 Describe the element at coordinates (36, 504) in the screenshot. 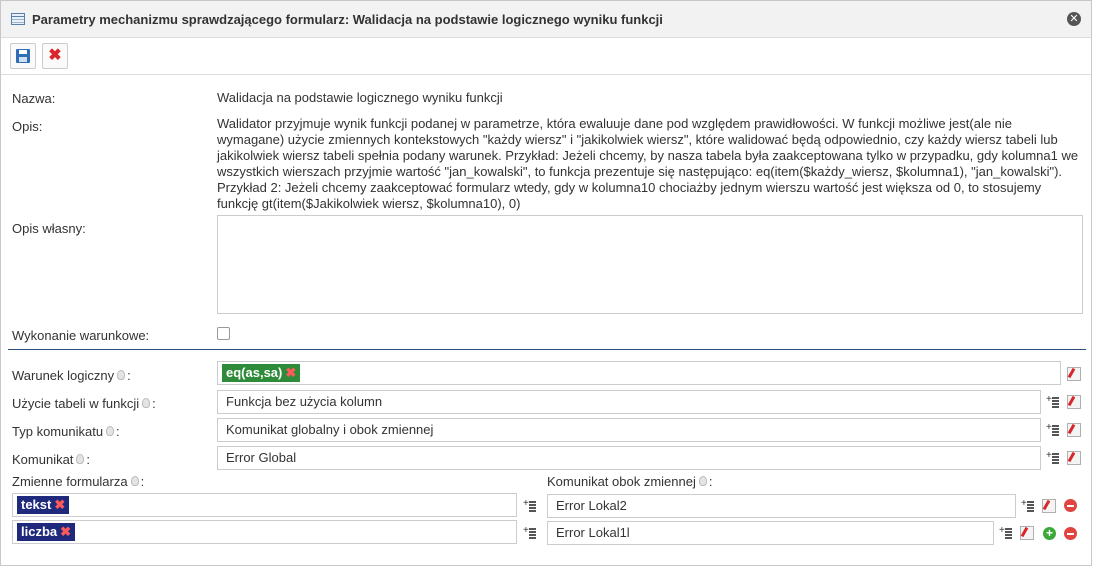

I see `variable-tag-text: tekst` at that location.